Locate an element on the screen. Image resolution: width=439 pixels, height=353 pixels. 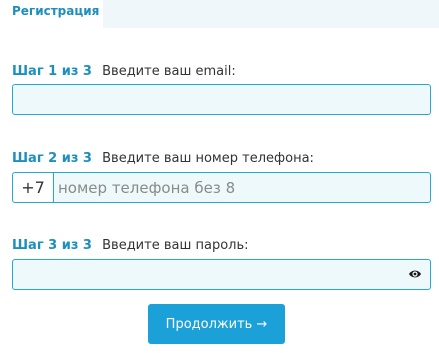
step-1-heading: Шаг 1 из 3 Введите ваш email: is located at coordinates (124, 71).